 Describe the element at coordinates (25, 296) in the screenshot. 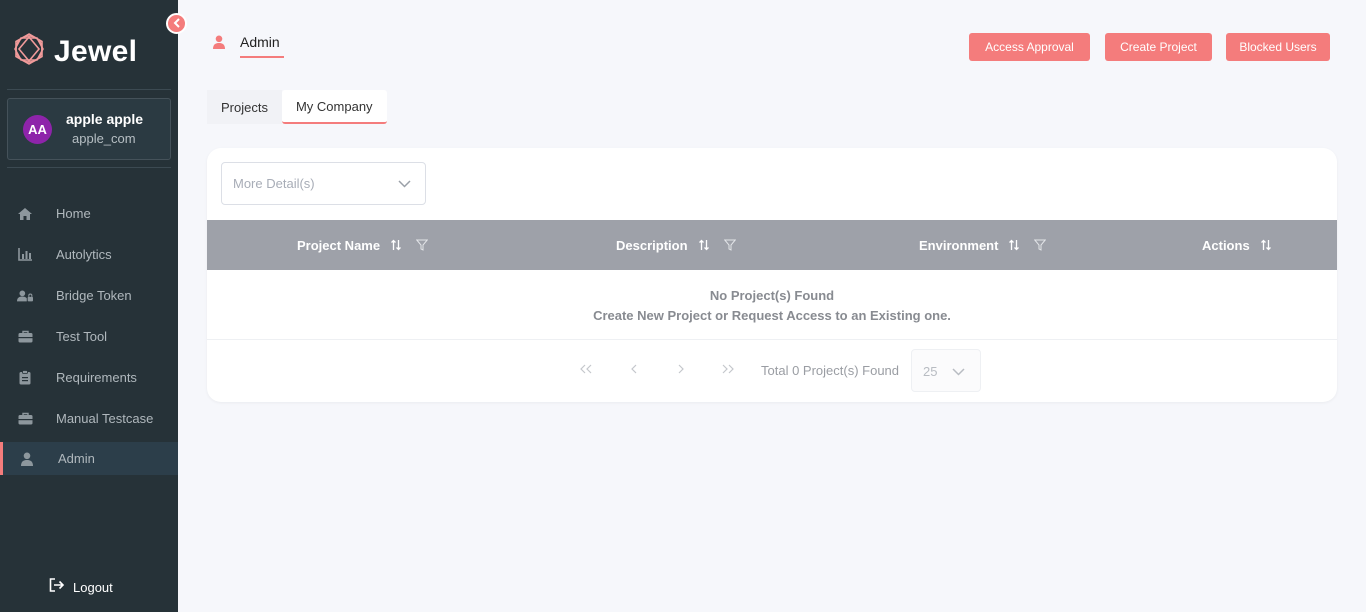

I see `user-lock-icon` at that location.